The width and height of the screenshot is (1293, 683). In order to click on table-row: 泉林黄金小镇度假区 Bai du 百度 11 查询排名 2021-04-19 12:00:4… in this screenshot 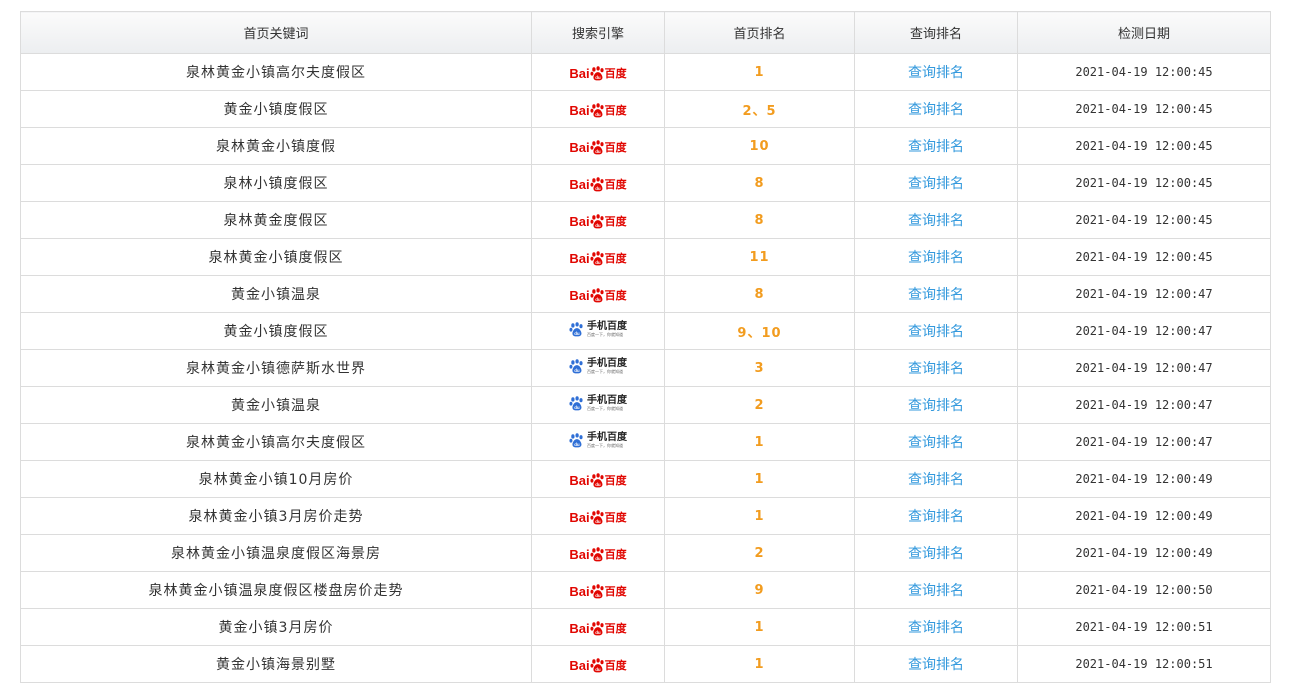, I will do `click(645, 257)`.